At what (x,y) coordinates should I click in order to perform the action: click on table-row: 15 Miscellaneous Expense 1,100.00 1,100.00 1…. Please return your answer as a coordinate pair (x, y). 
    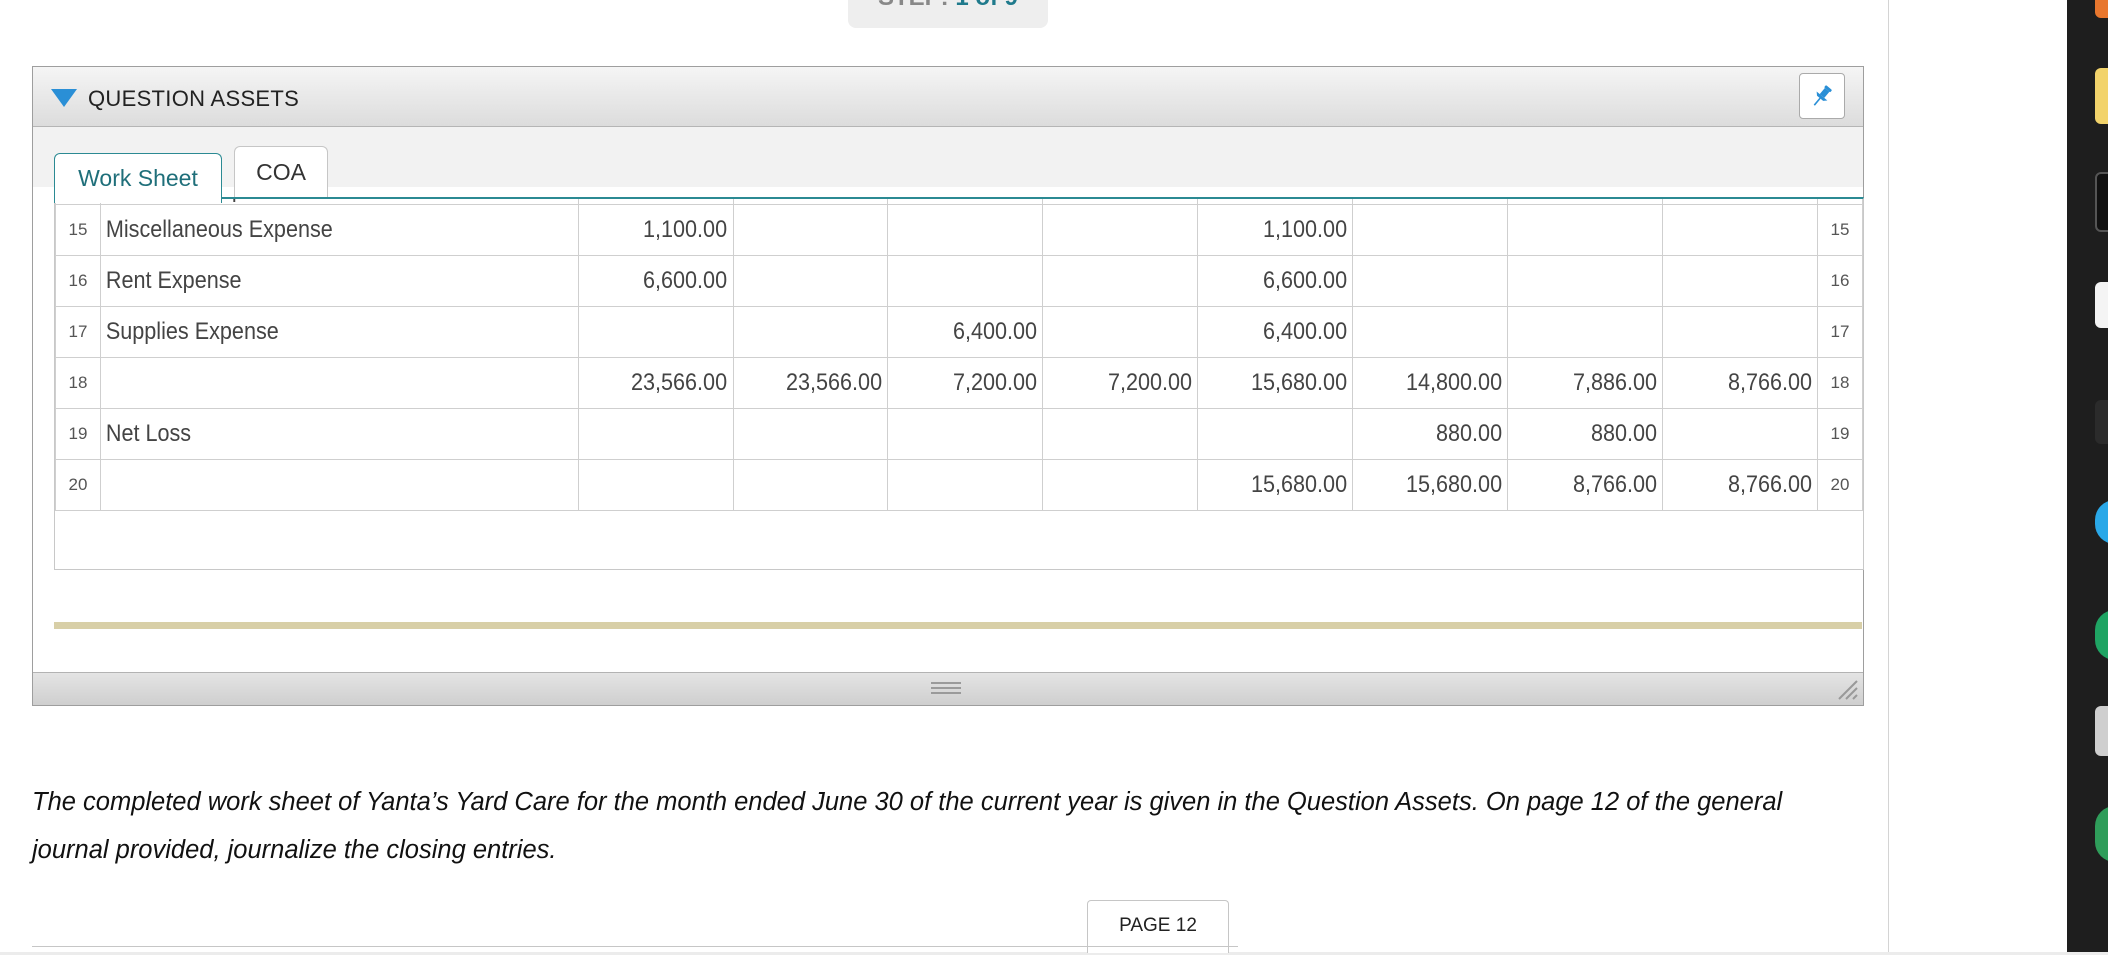
    Looking at the image, I should click on (959, 230).